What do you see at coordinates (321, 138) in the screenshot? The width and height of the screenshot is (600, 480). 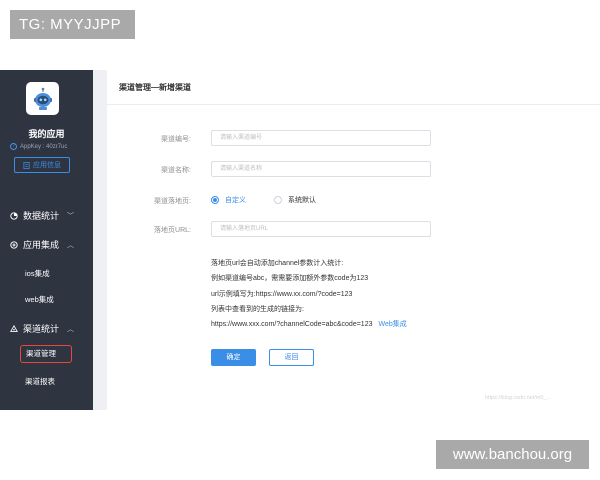 I see `channel-code-input: 请输入渠道编号` at bounding box center [321, 138].